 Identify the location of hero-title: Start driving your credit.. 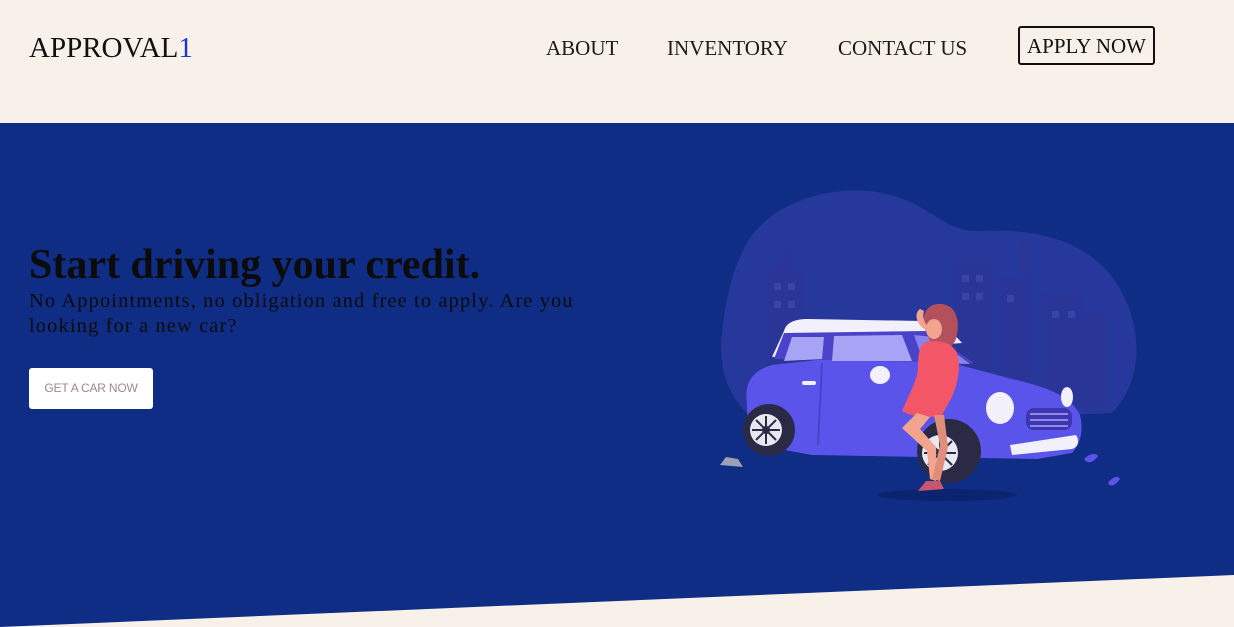
(255, 265).